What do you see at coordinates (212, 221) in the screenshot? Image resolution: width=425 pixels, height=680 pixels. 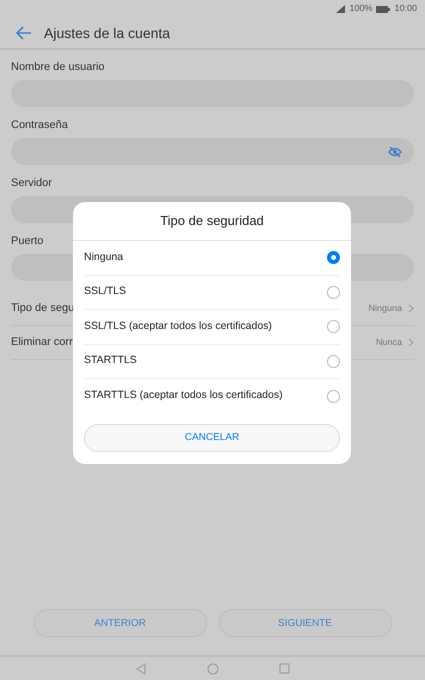 I see `dialog-title: Tipo de seguridad` at bounding box center [212, 221].